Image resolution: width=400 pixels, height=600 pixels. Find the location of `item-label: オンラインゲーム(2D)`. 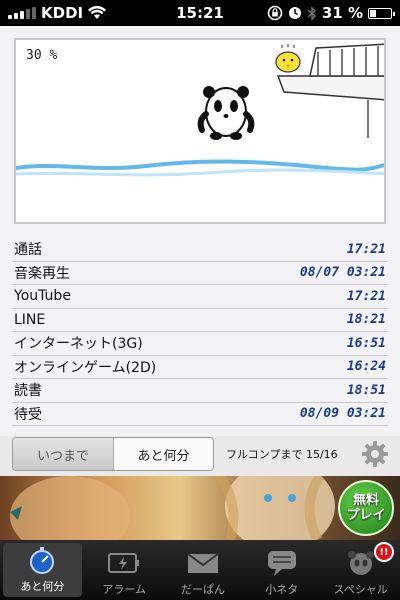

item-label: オンラインゲーム(2D) is located at coordinates (85, 367).